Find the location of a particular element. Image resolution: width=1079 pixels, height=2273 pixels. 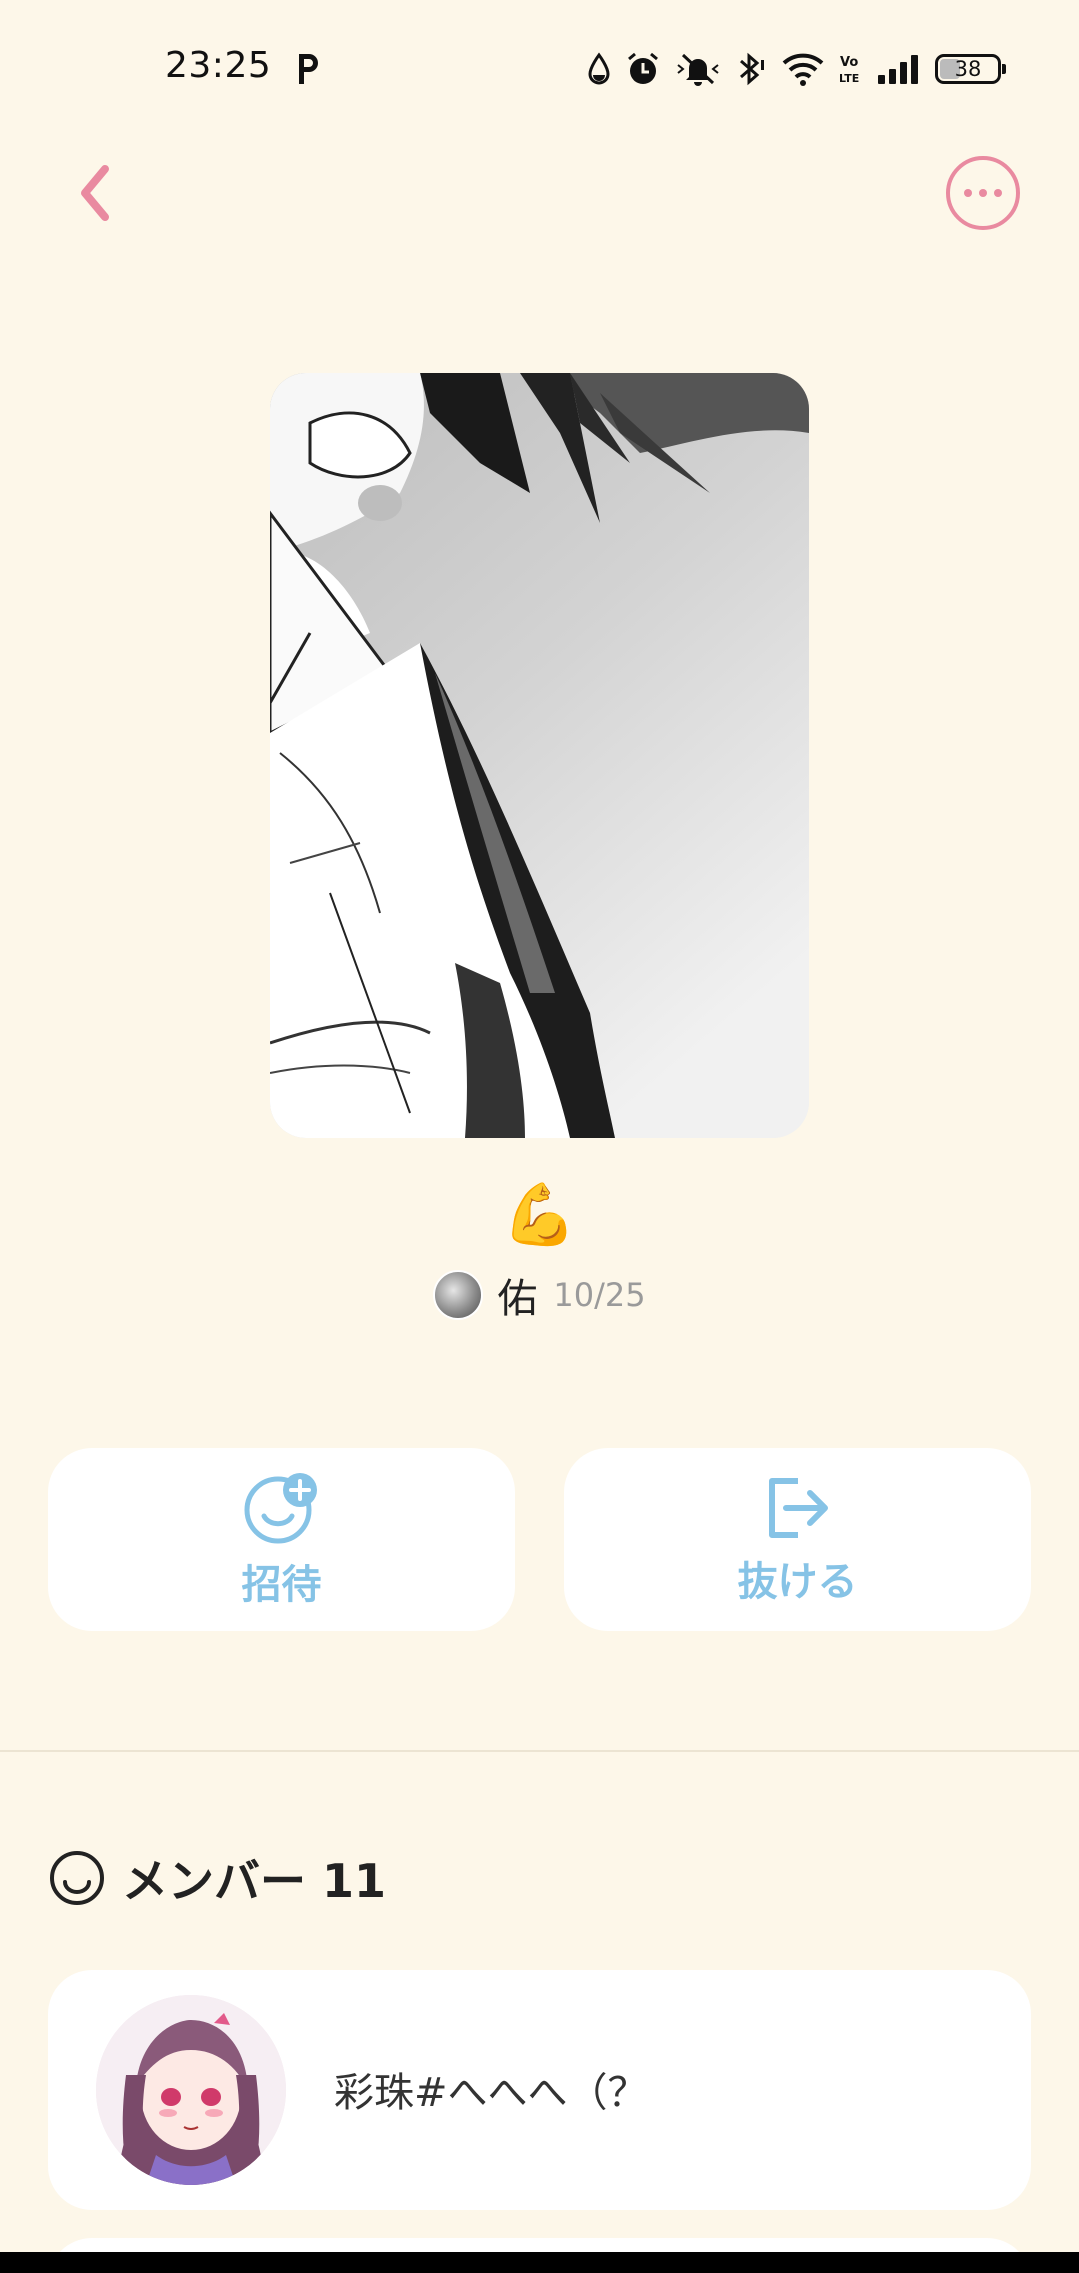

members-header: メンバー 11 is located at coordinates (217, 1878).